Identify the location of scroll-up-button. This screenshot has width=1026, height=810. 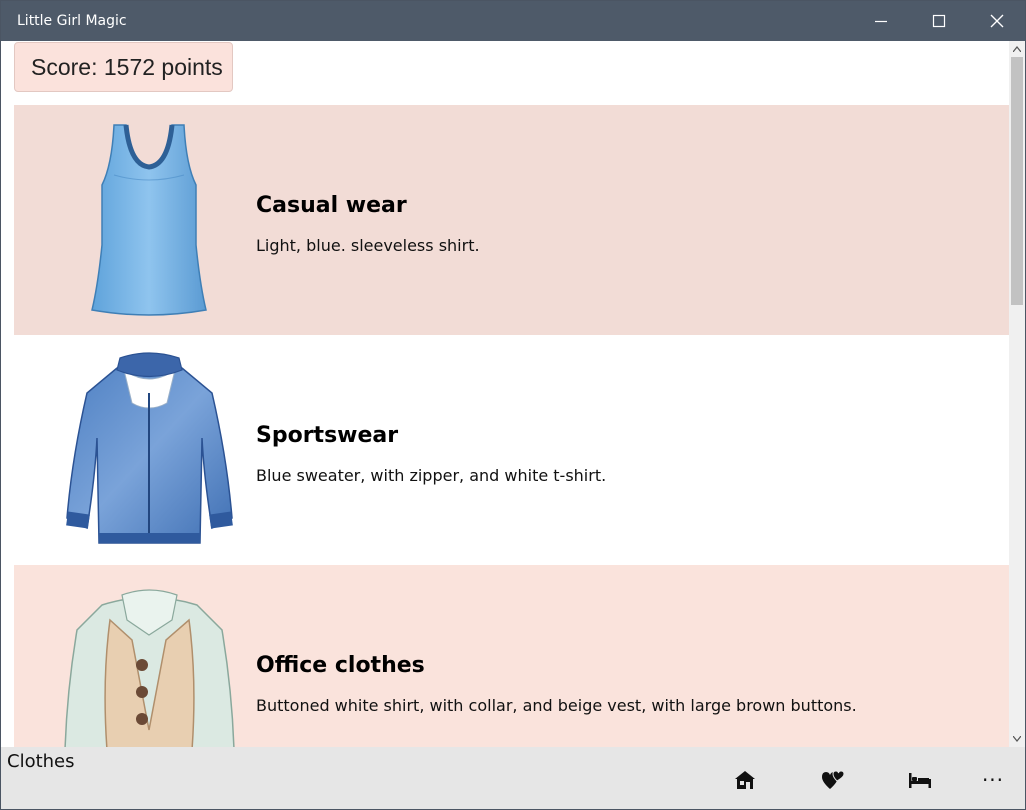
(1017, 49).